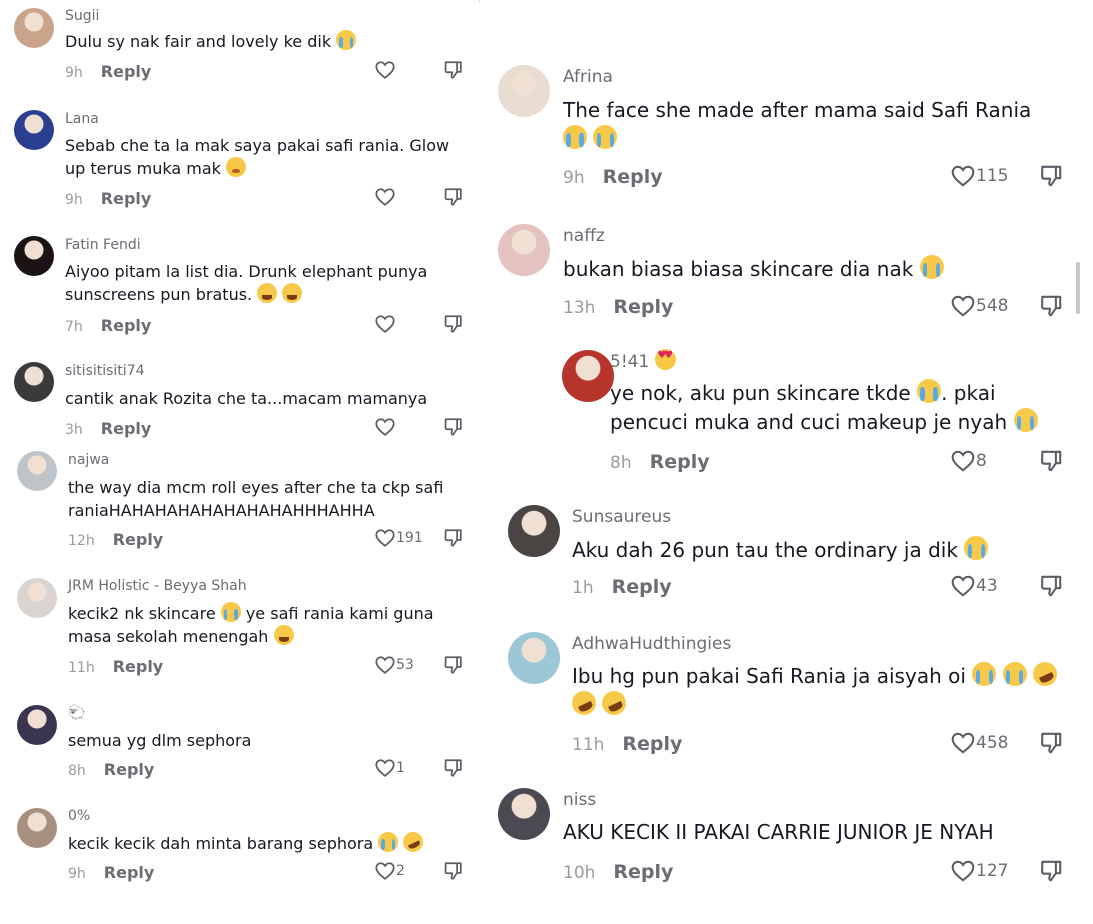  Describe the element at coordinates (283, 635) in the screenshot. I see `tears-of-joy-emoji` at that location.